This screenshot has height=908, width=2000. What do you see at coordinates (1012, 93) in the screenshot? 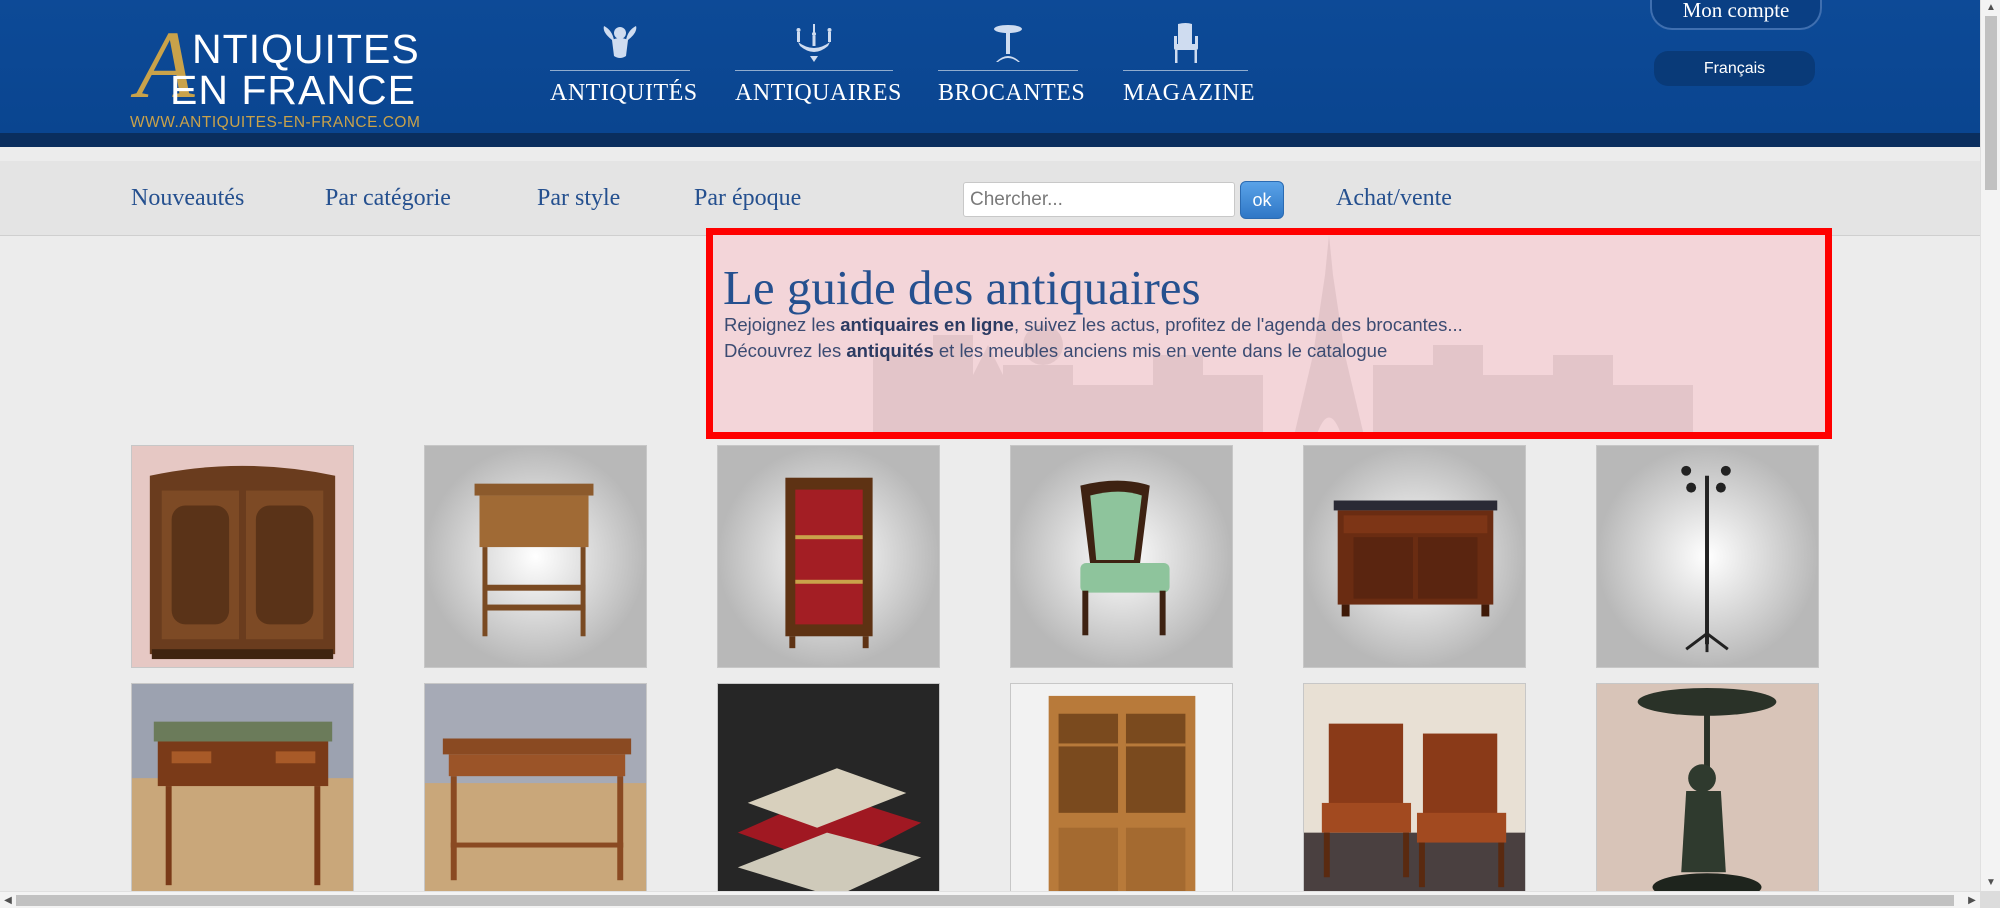
I see `nav-label: BROCANTES` at bounding box center [1012, 93].